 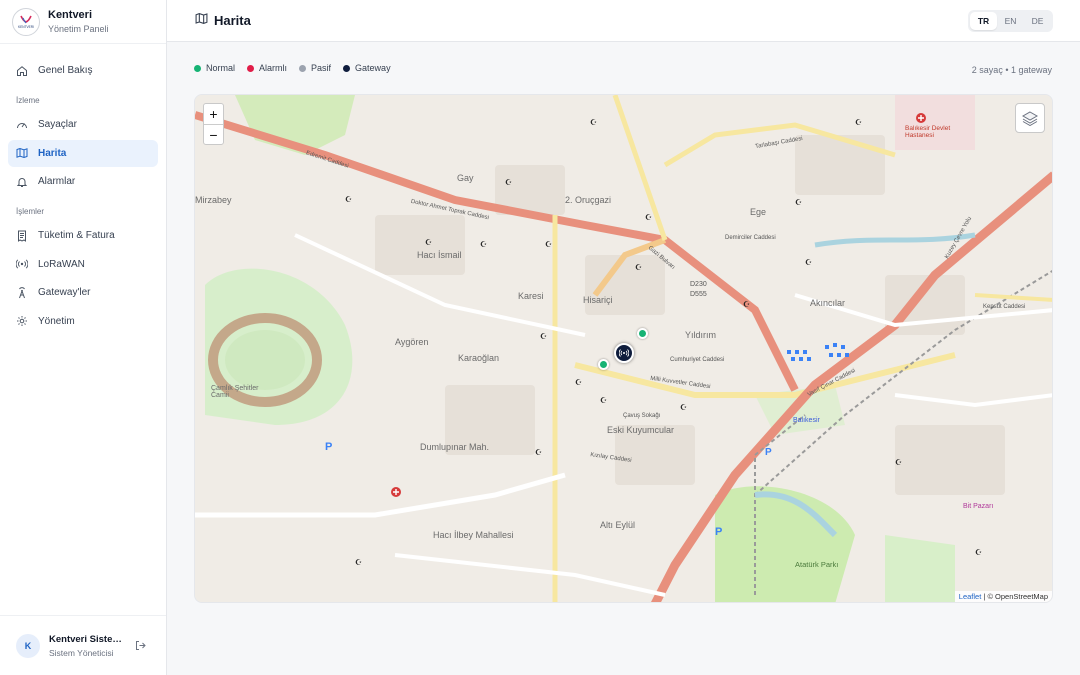 What do you see at coordinates (1037, 21) in the screenshot?
I see `language-de-button: DE` at bounding box center [1037, 21].